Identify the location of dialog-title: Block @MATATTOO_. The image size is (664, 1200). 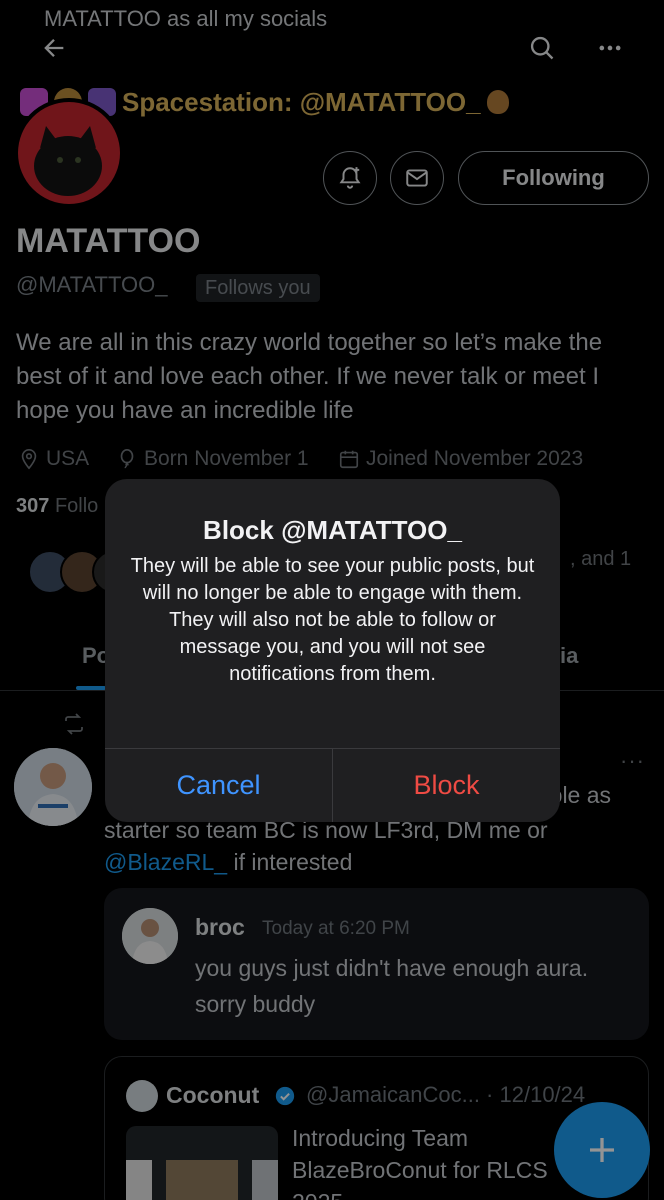
(332, 530).